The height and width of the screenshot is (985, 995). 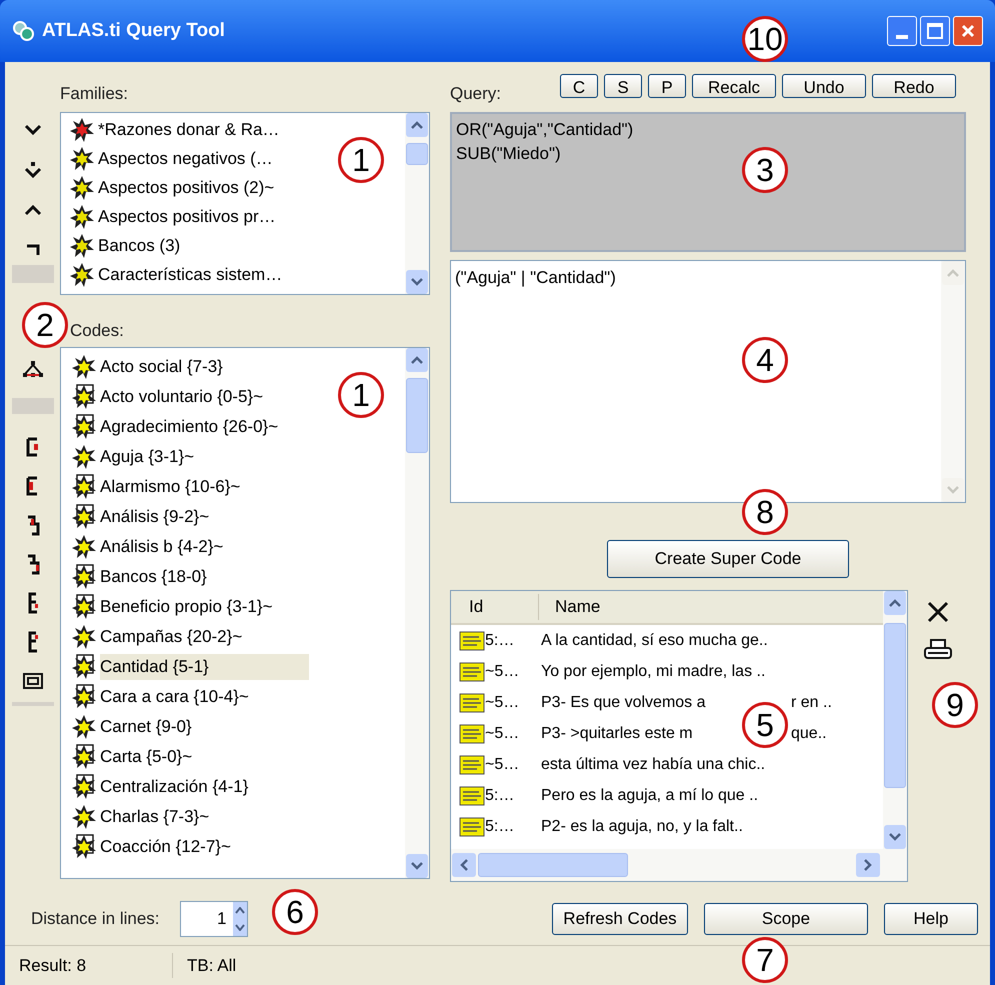 What do you see at coordinates (545, 130) in the screenshot?
I see `query-line: OR("Aguja","Cantidad")` at bounding box center [545, 130].